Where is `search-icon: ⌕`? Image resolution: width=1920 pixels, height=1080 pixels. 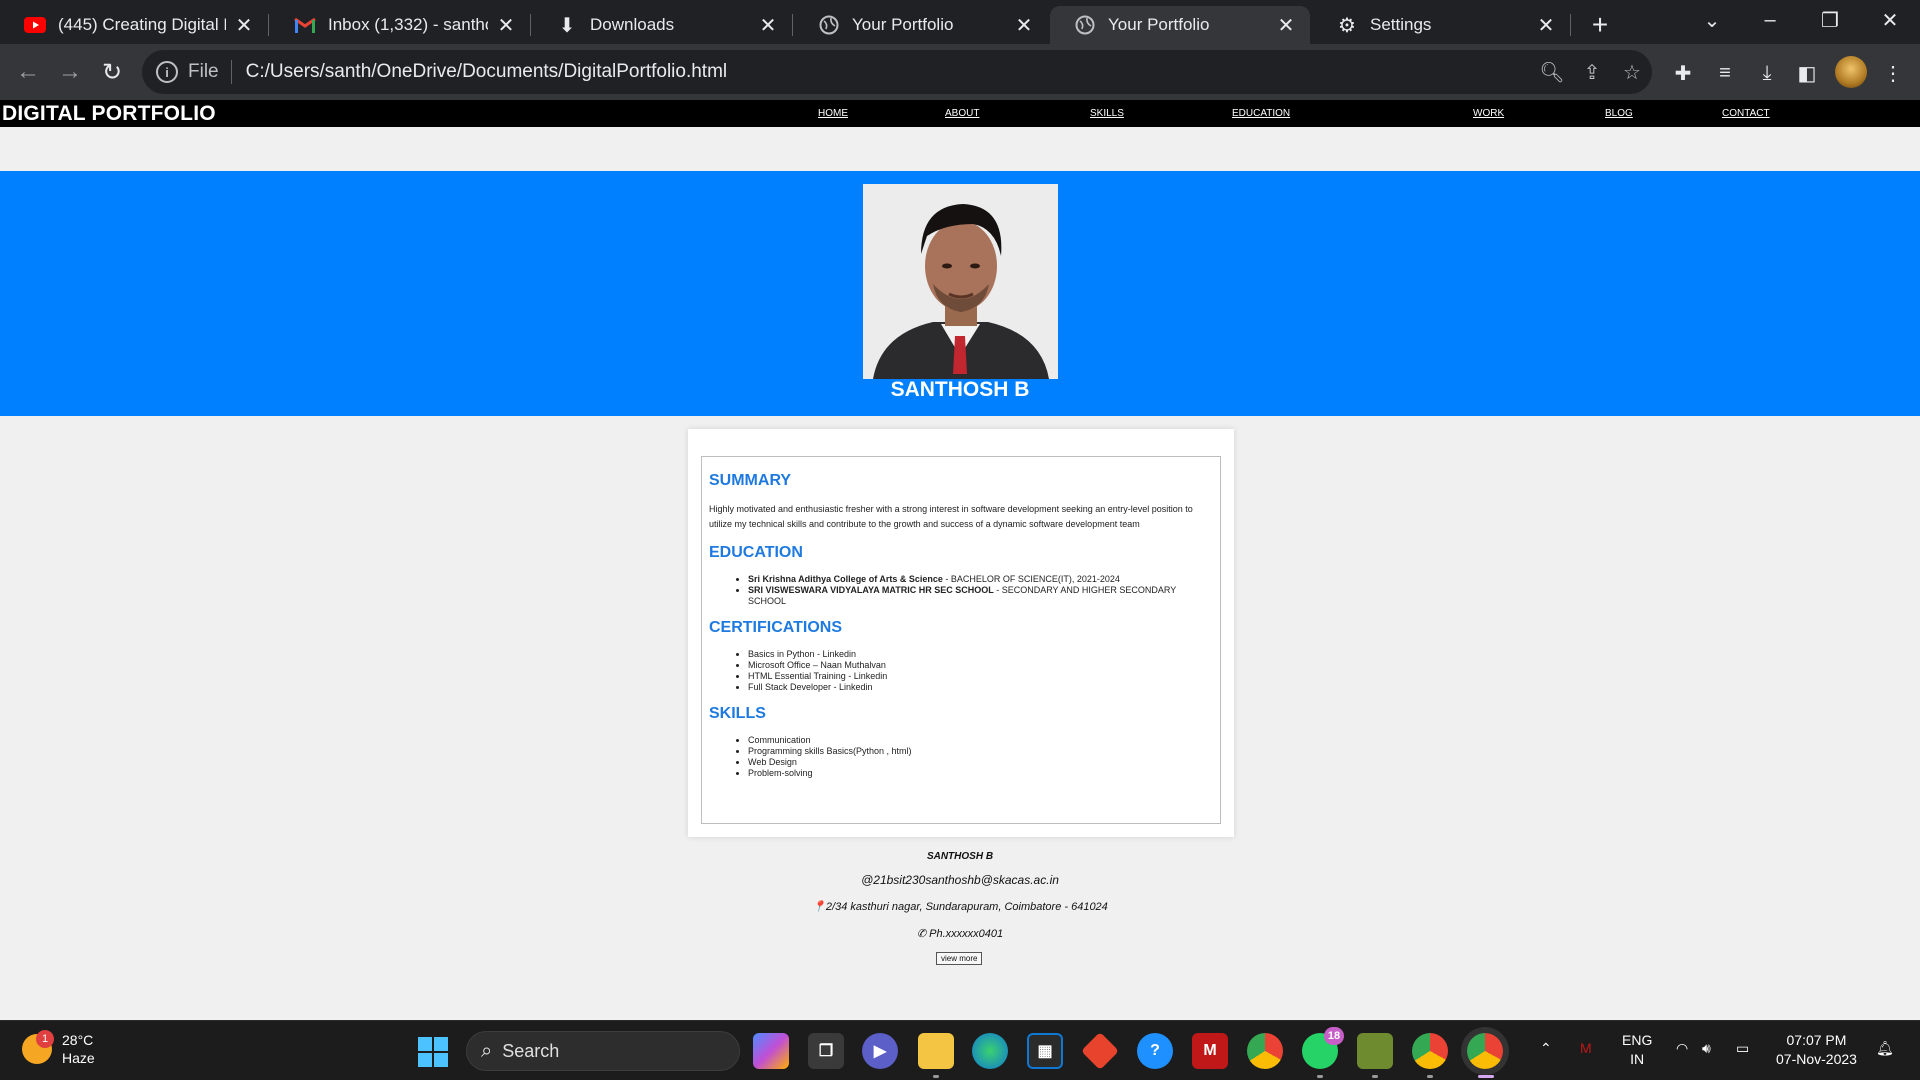
search-icon: ⌕ is located at coordinates (487, 1050).